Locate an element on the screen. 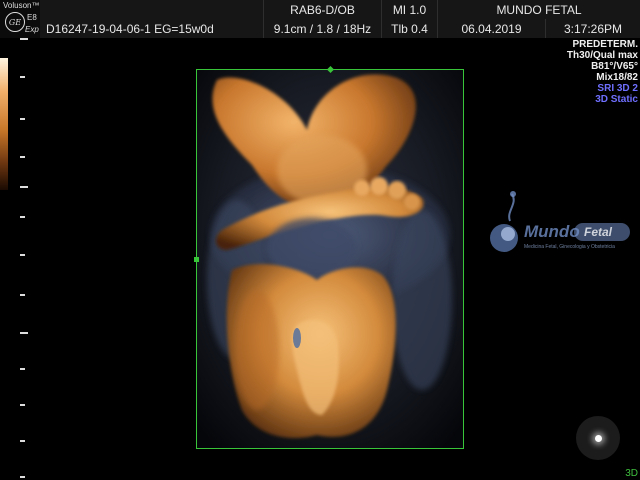  param-sri: SRI 3D 2 is located at coordinates (617, 88).